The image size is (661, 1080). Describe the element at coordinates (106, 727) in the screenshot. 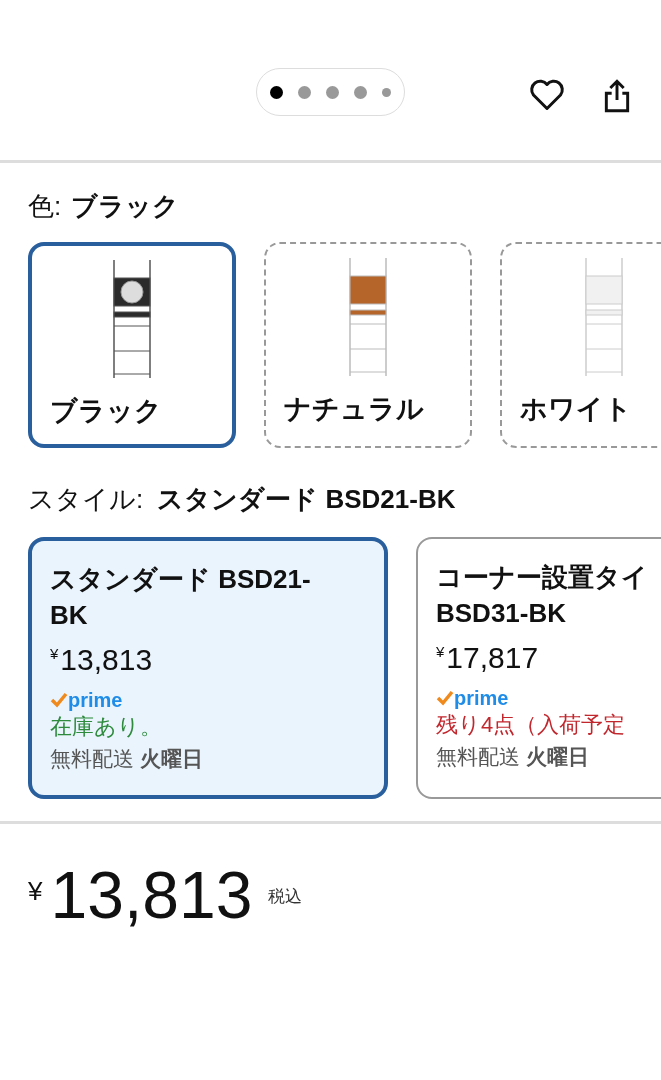

I see `availability-text: 在庫あり。` at that location.